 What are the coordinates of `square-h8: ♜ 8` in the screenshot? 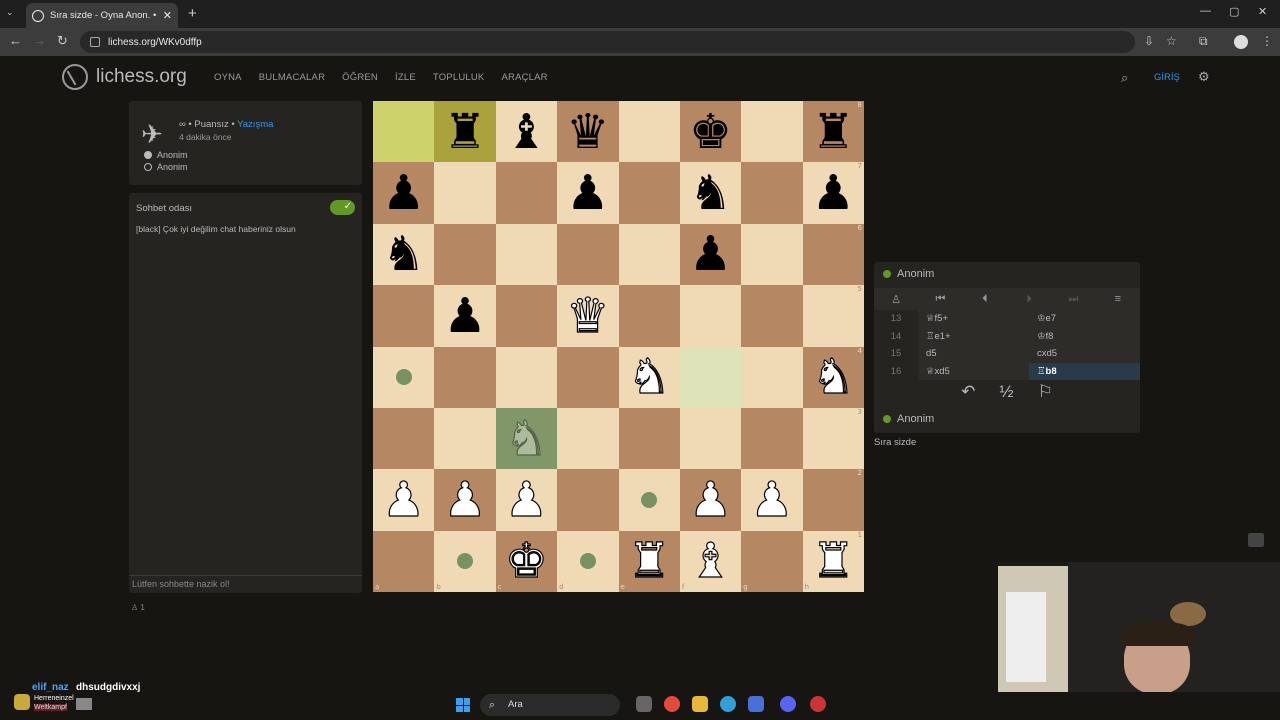 It's located at (833, 132).